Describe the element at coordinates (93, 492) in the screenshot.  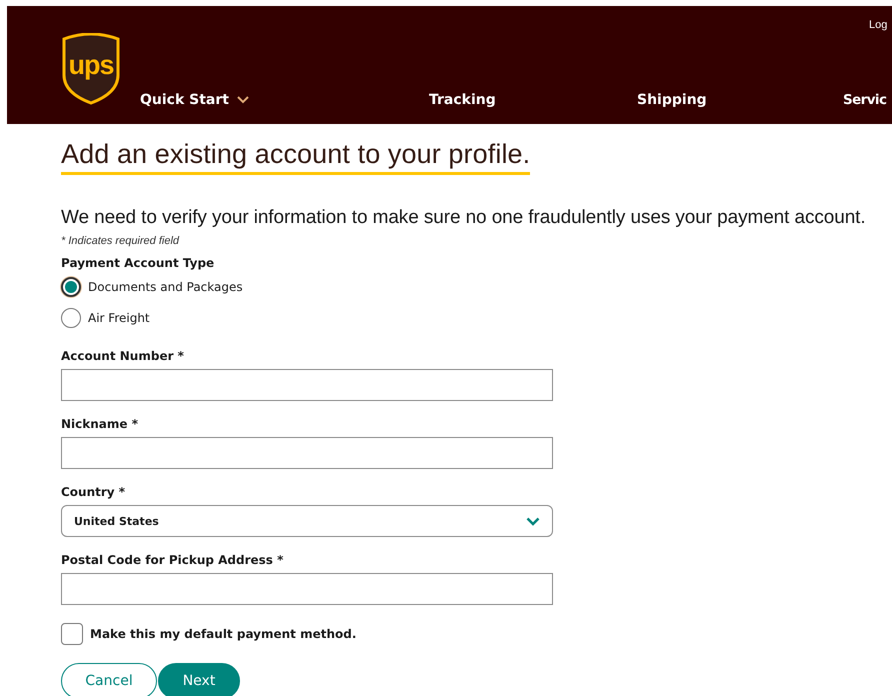
I see `field-label: Country *` at that location.